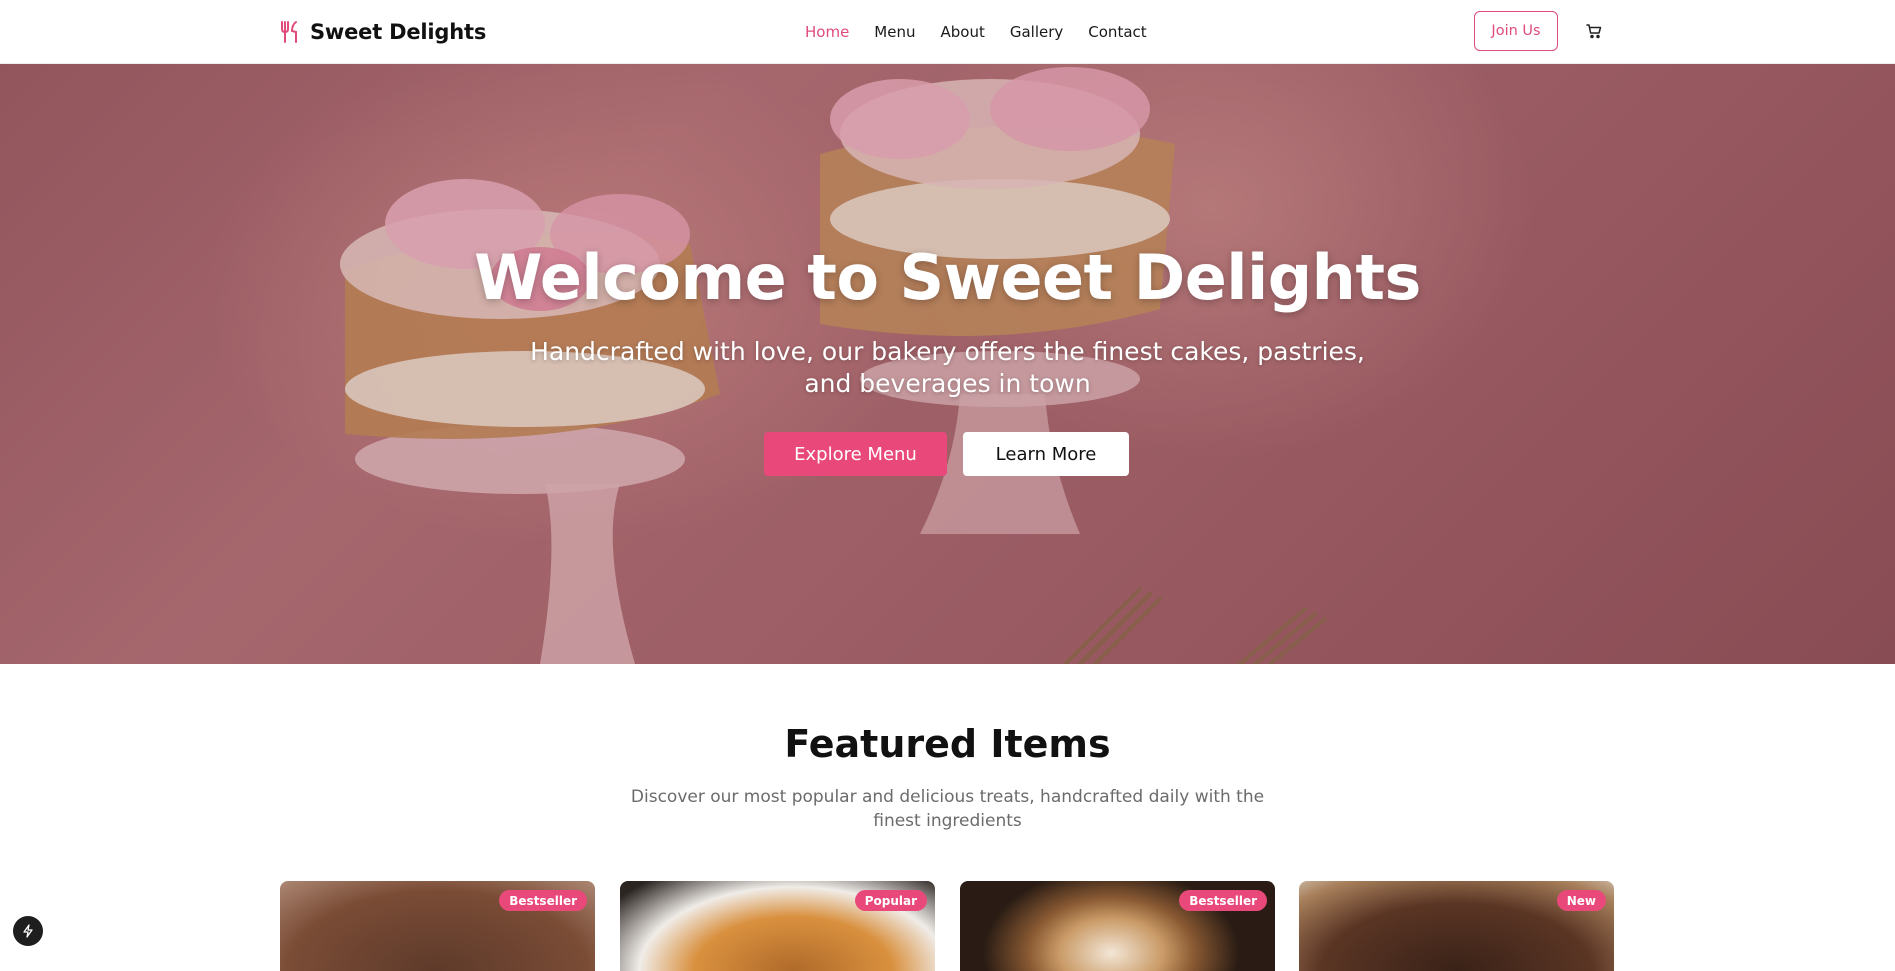  I want to click on brand-logo: Sweet Delights, so click(382, 31).